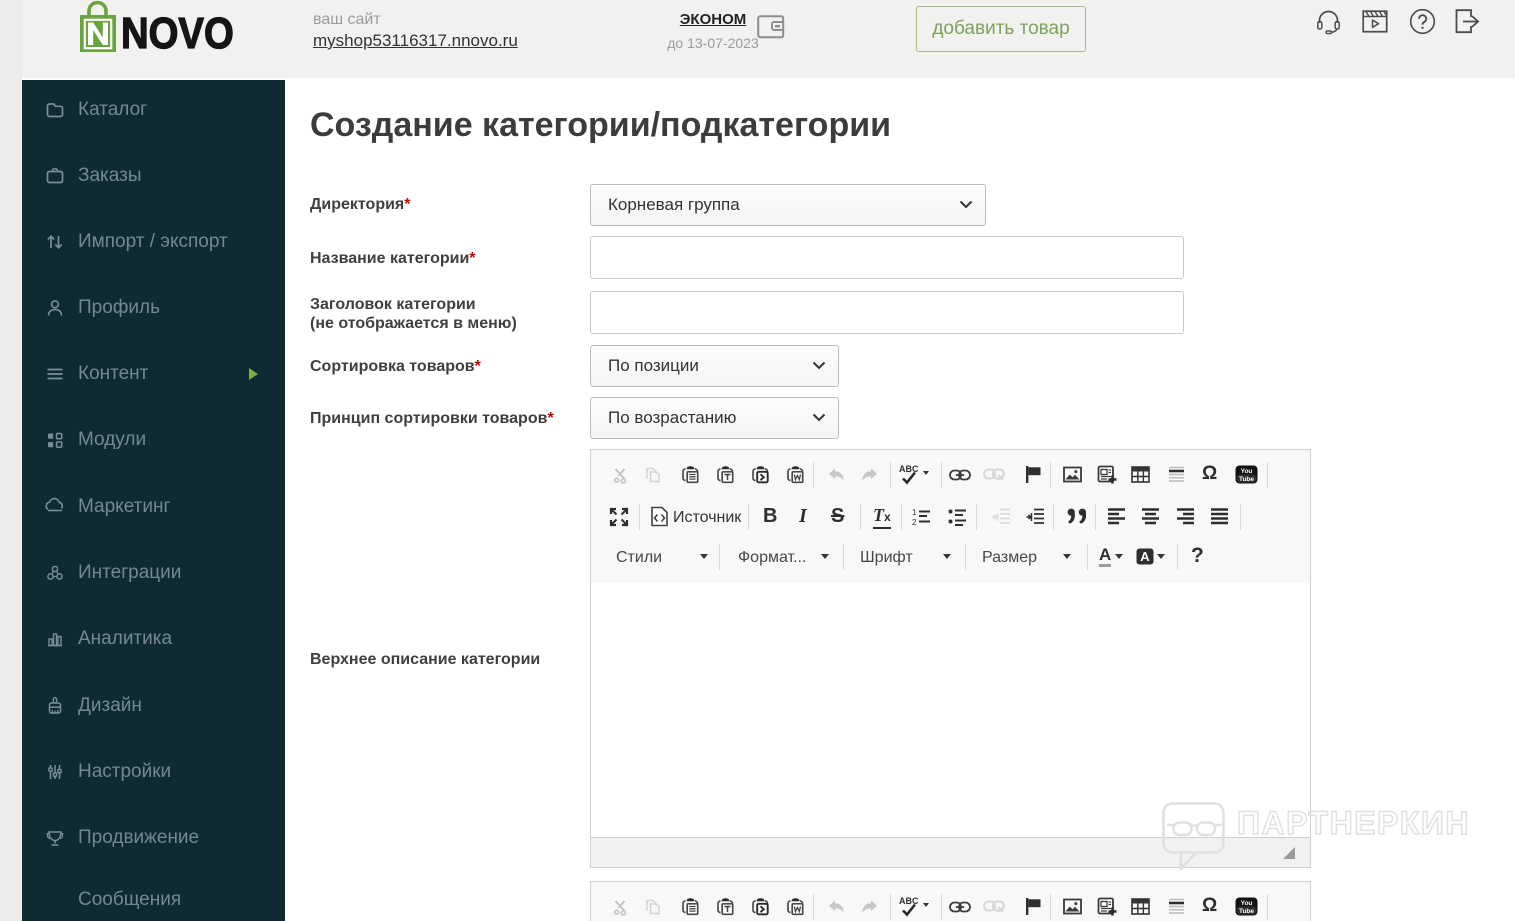  Describe the element at coordinates (1145, 556) in the screenshot. I see `svg-text: A` at that location.